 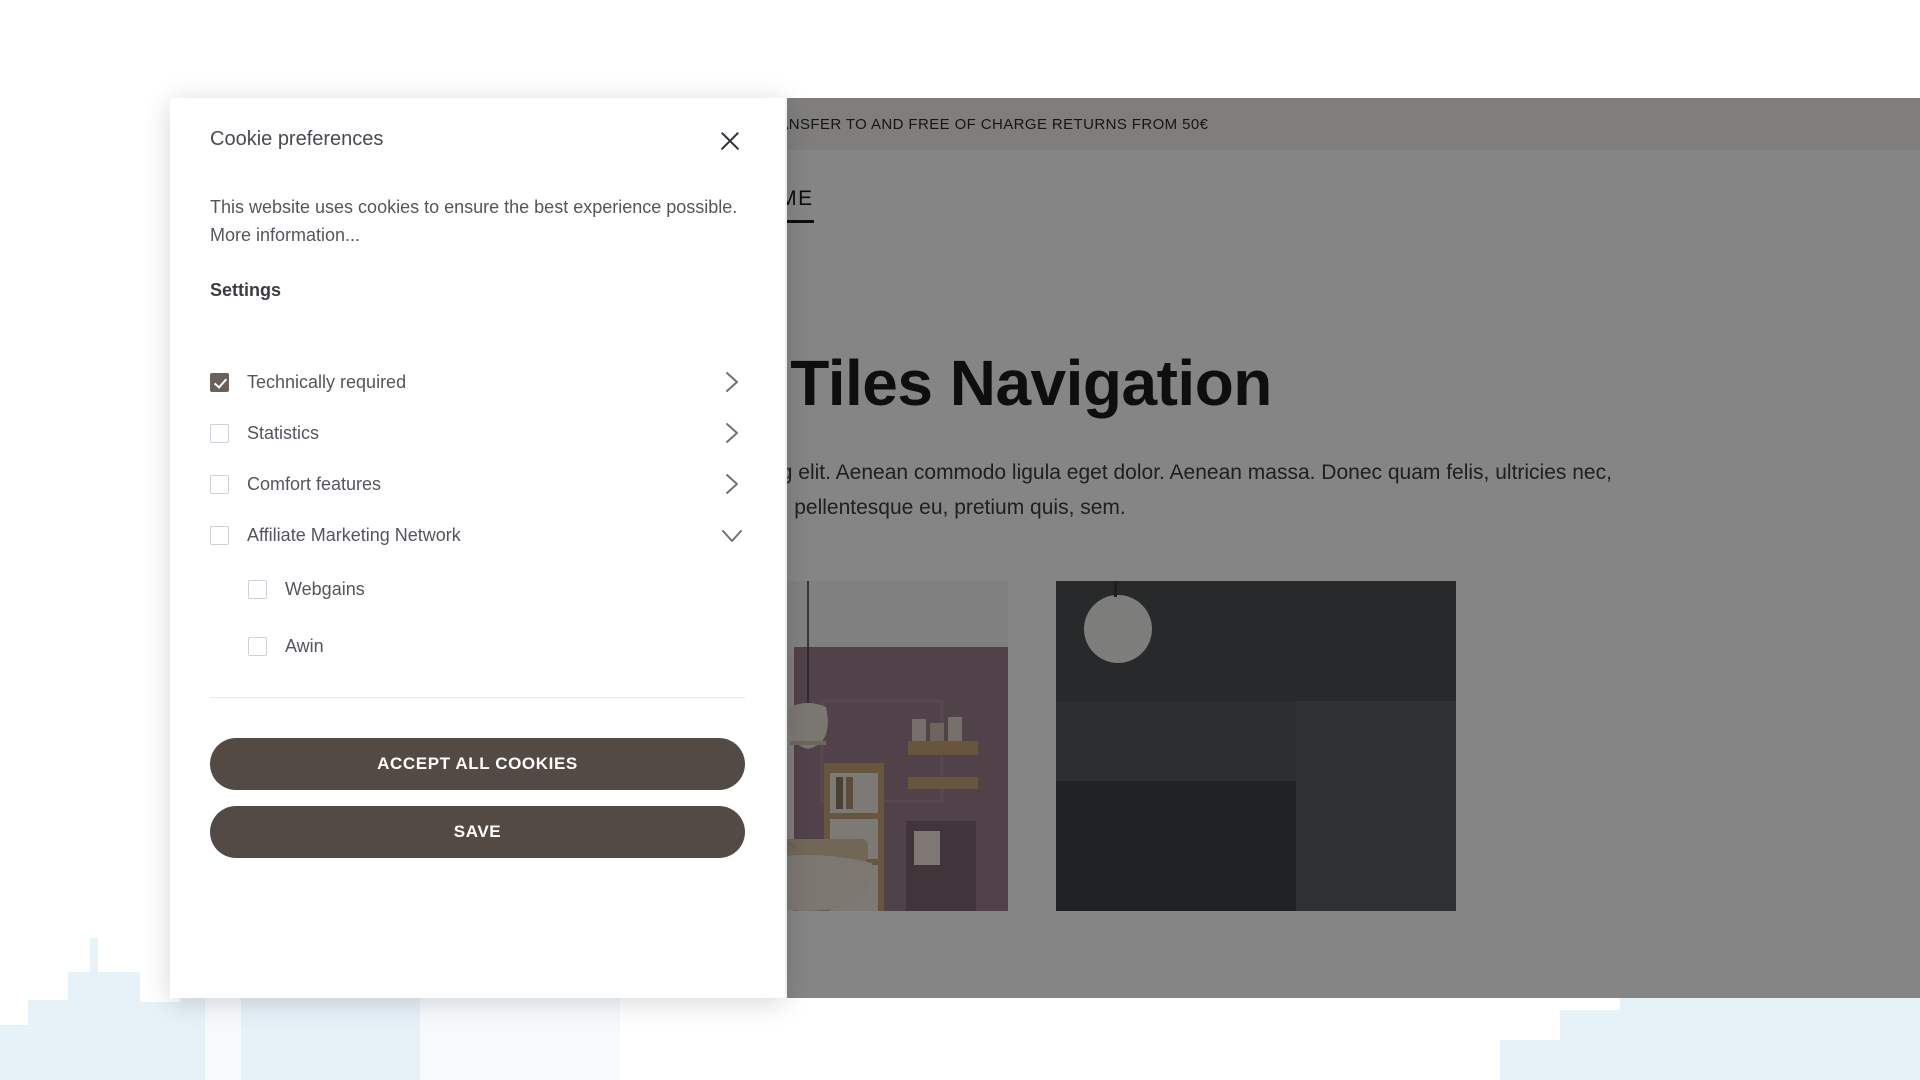 I want to click on cookie-subitem-awin: Awin, so click(x=477, y=646).